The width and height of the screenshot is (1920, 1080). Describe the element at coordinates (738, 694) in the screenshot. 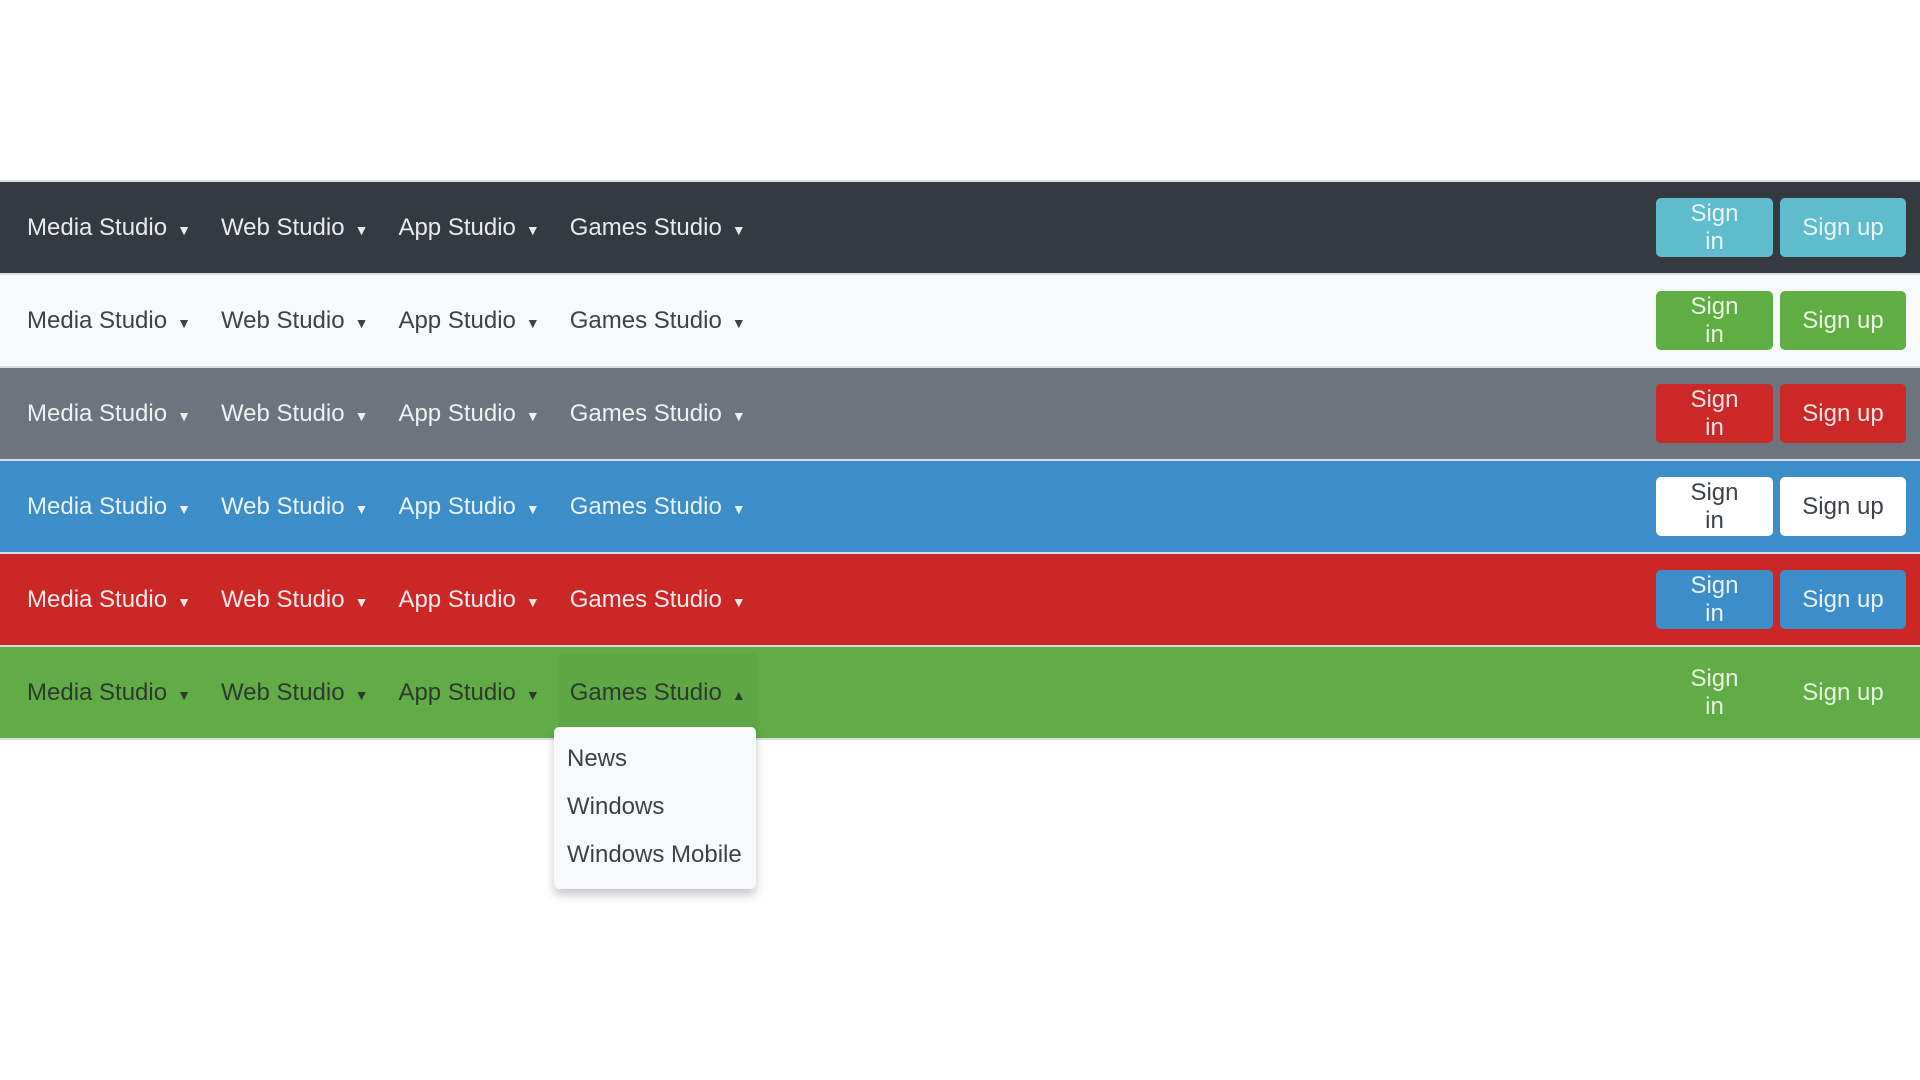

I see `caret-up-icon: ▲` at that location.